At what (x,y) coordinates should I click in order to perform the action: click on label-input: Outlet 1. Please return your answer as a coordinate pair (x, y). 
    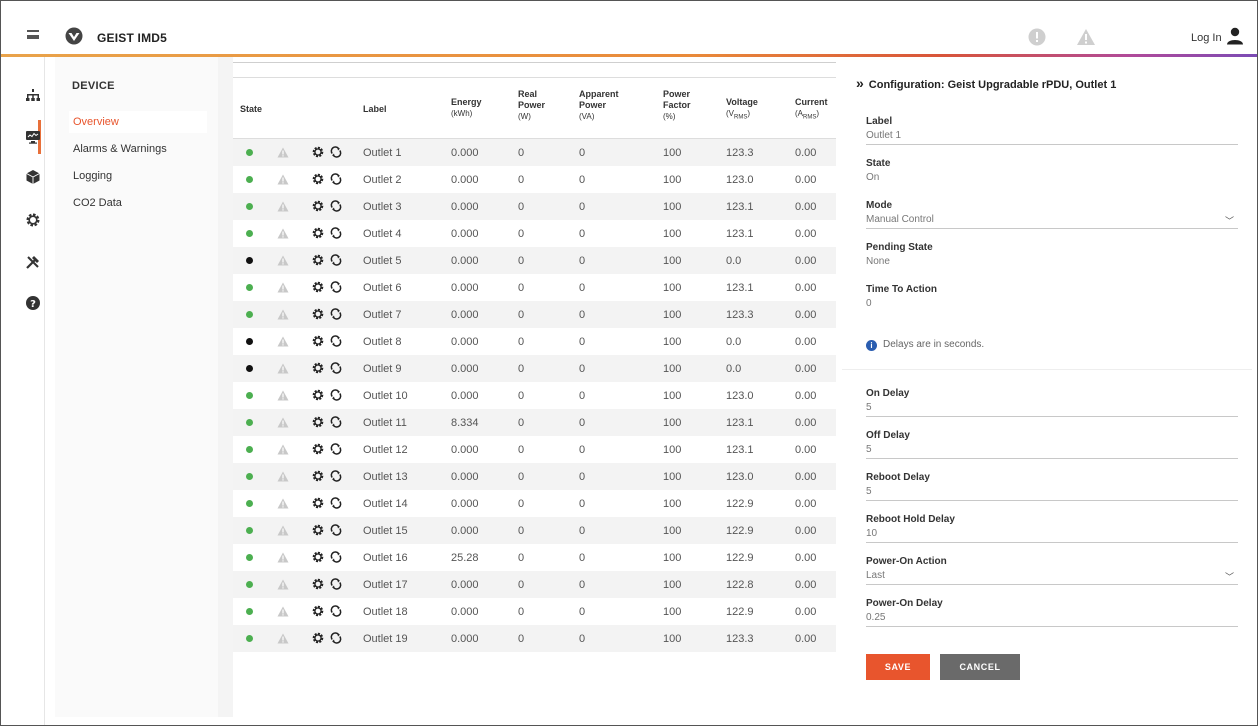
    Looking at the image, I should click on (1052, 137).